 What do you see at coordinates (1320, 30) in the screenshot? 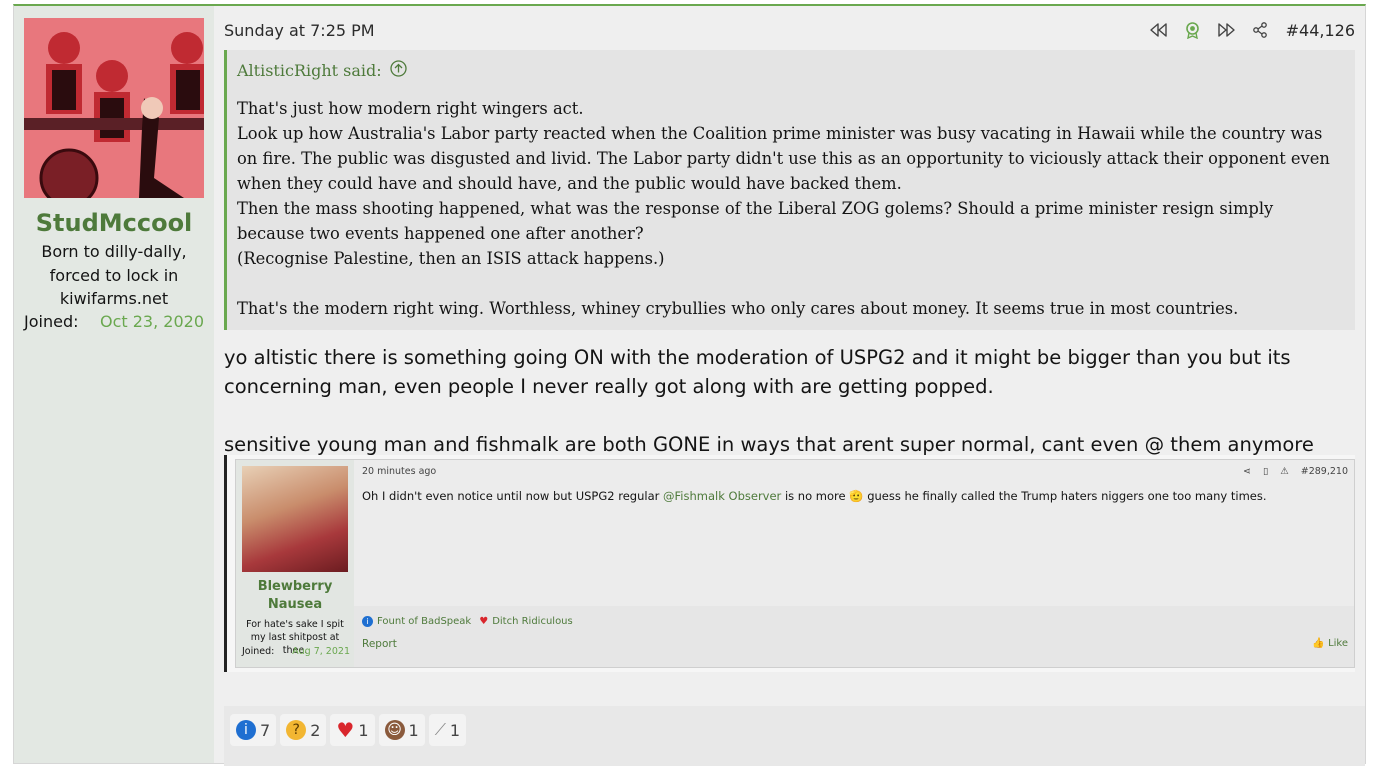
I see `post-number: #44,126` at bounding box center [1320, 30].